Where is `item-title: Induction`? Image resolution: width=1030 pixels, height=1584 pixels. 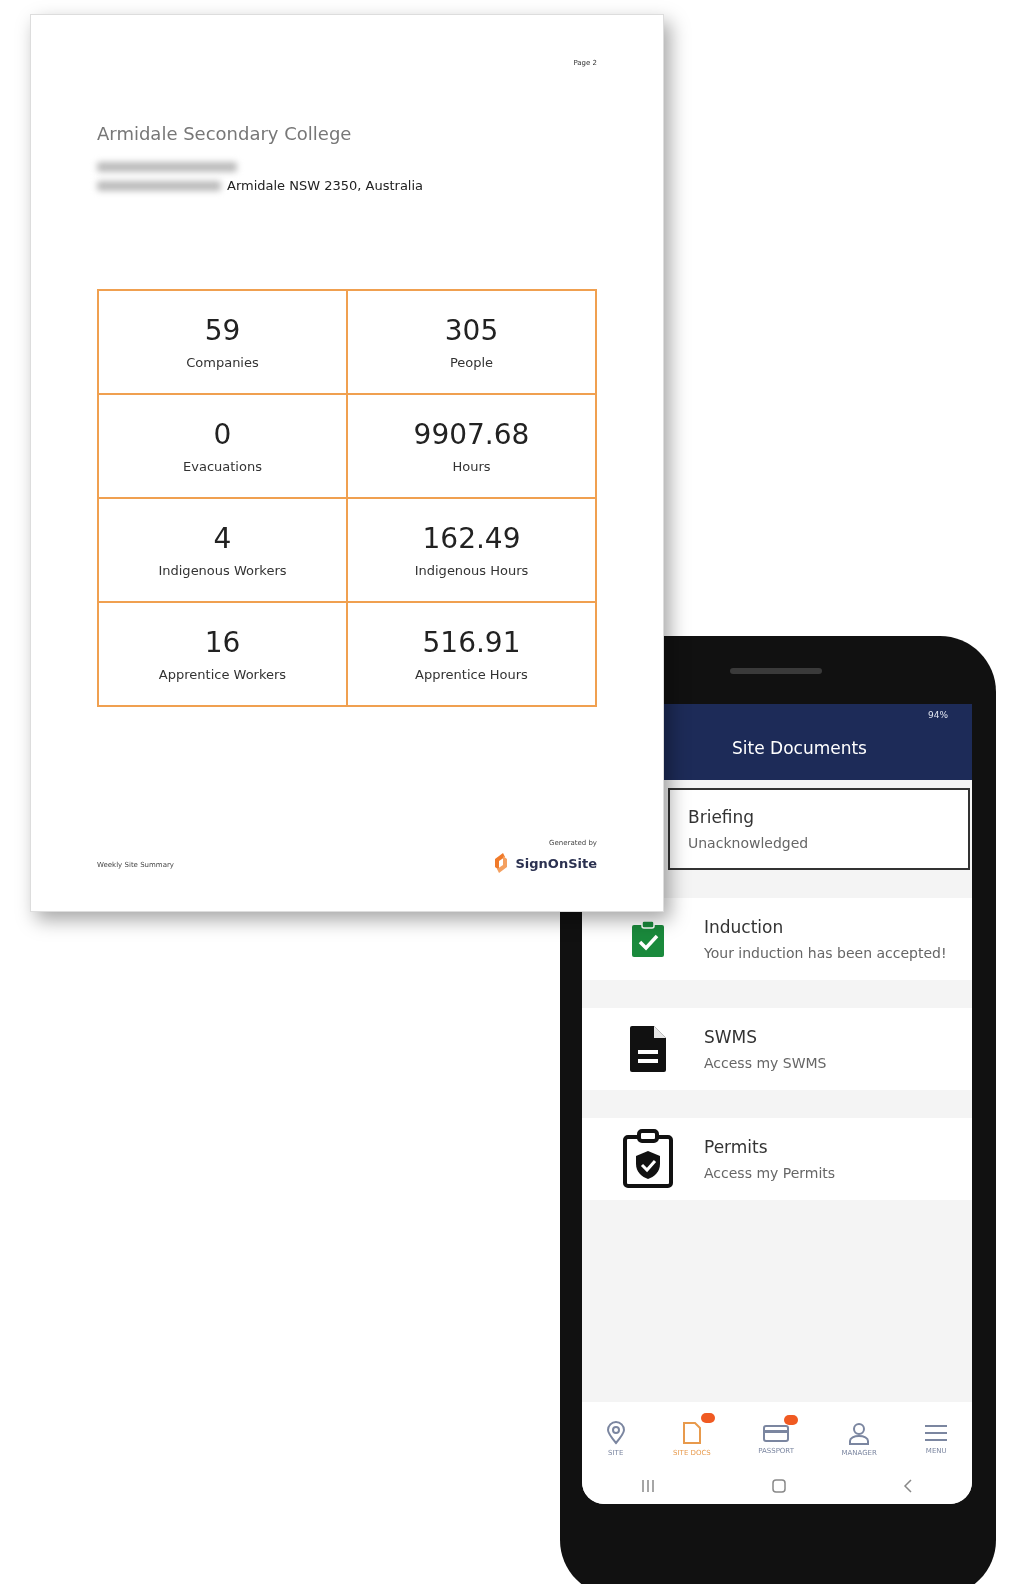 item-title: Induction is located at coordinates (744, 927).